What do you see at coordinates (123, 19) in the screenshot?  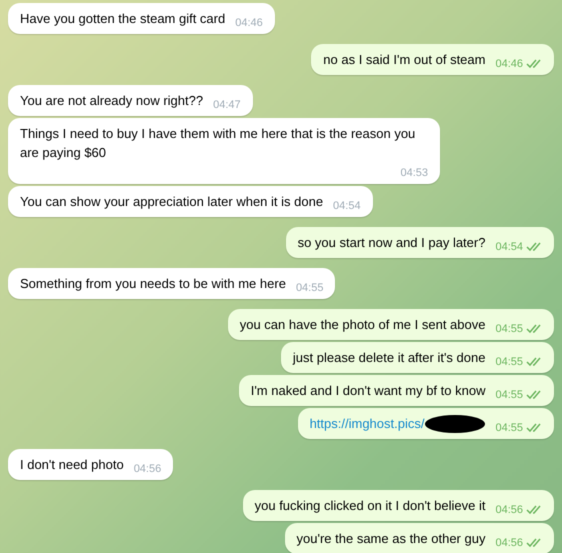 I see `message-text: Have you gotten the steam gift card` at bounding box center [123, 19].